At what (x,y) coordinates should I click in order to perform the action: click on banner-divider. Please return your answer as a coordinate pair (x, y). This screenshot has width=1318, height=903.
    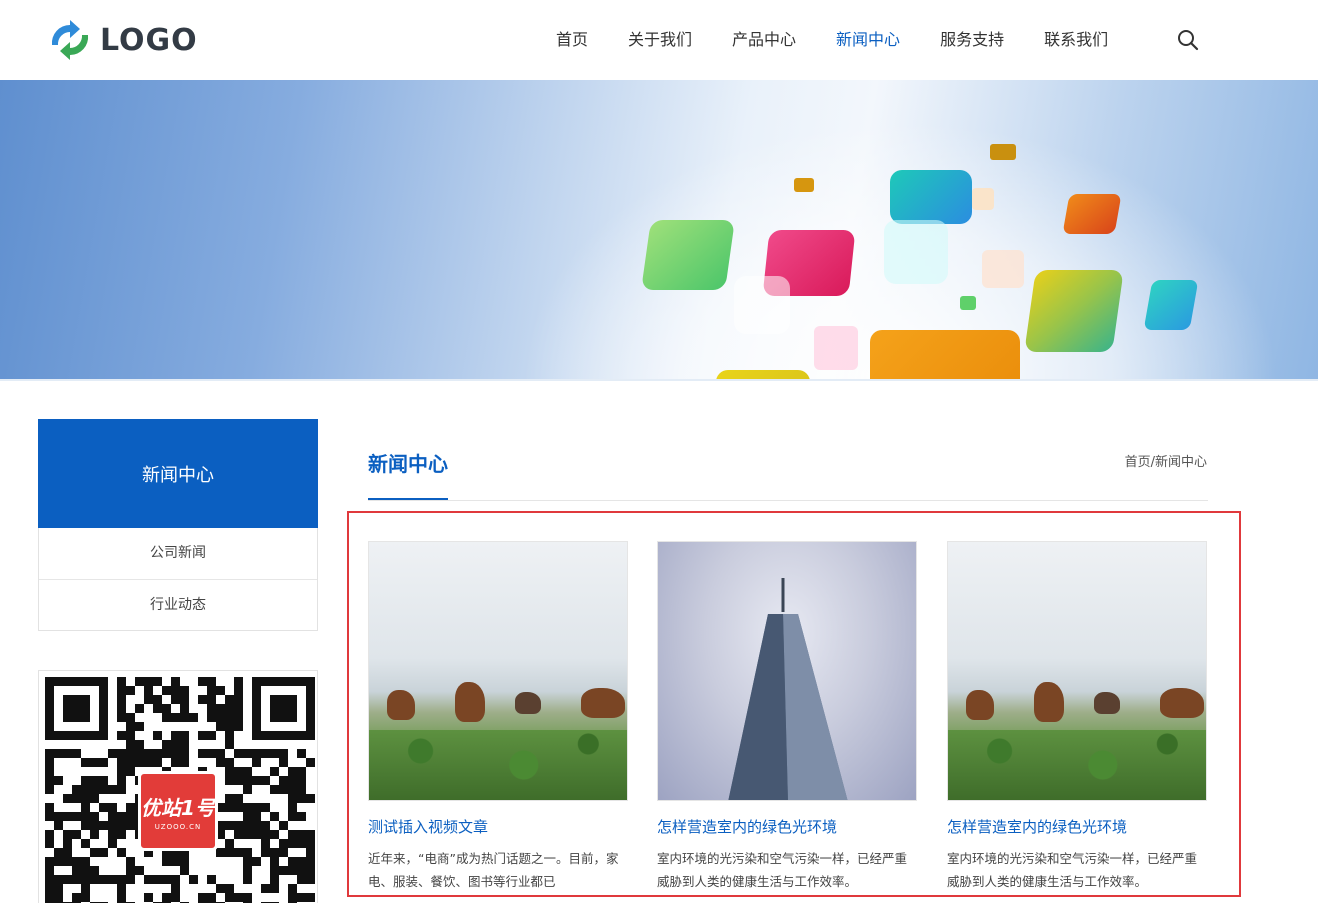
    Looking at the image, I should click on (659, 380).